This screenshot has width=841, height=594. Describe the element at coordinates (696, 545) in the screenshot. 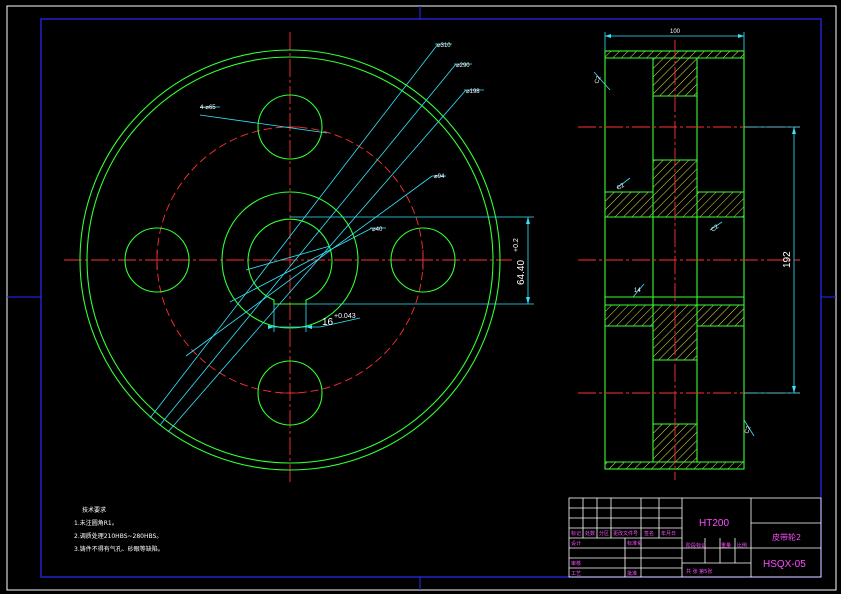

I see `tb-label-stage: 阶段标记` at that location.